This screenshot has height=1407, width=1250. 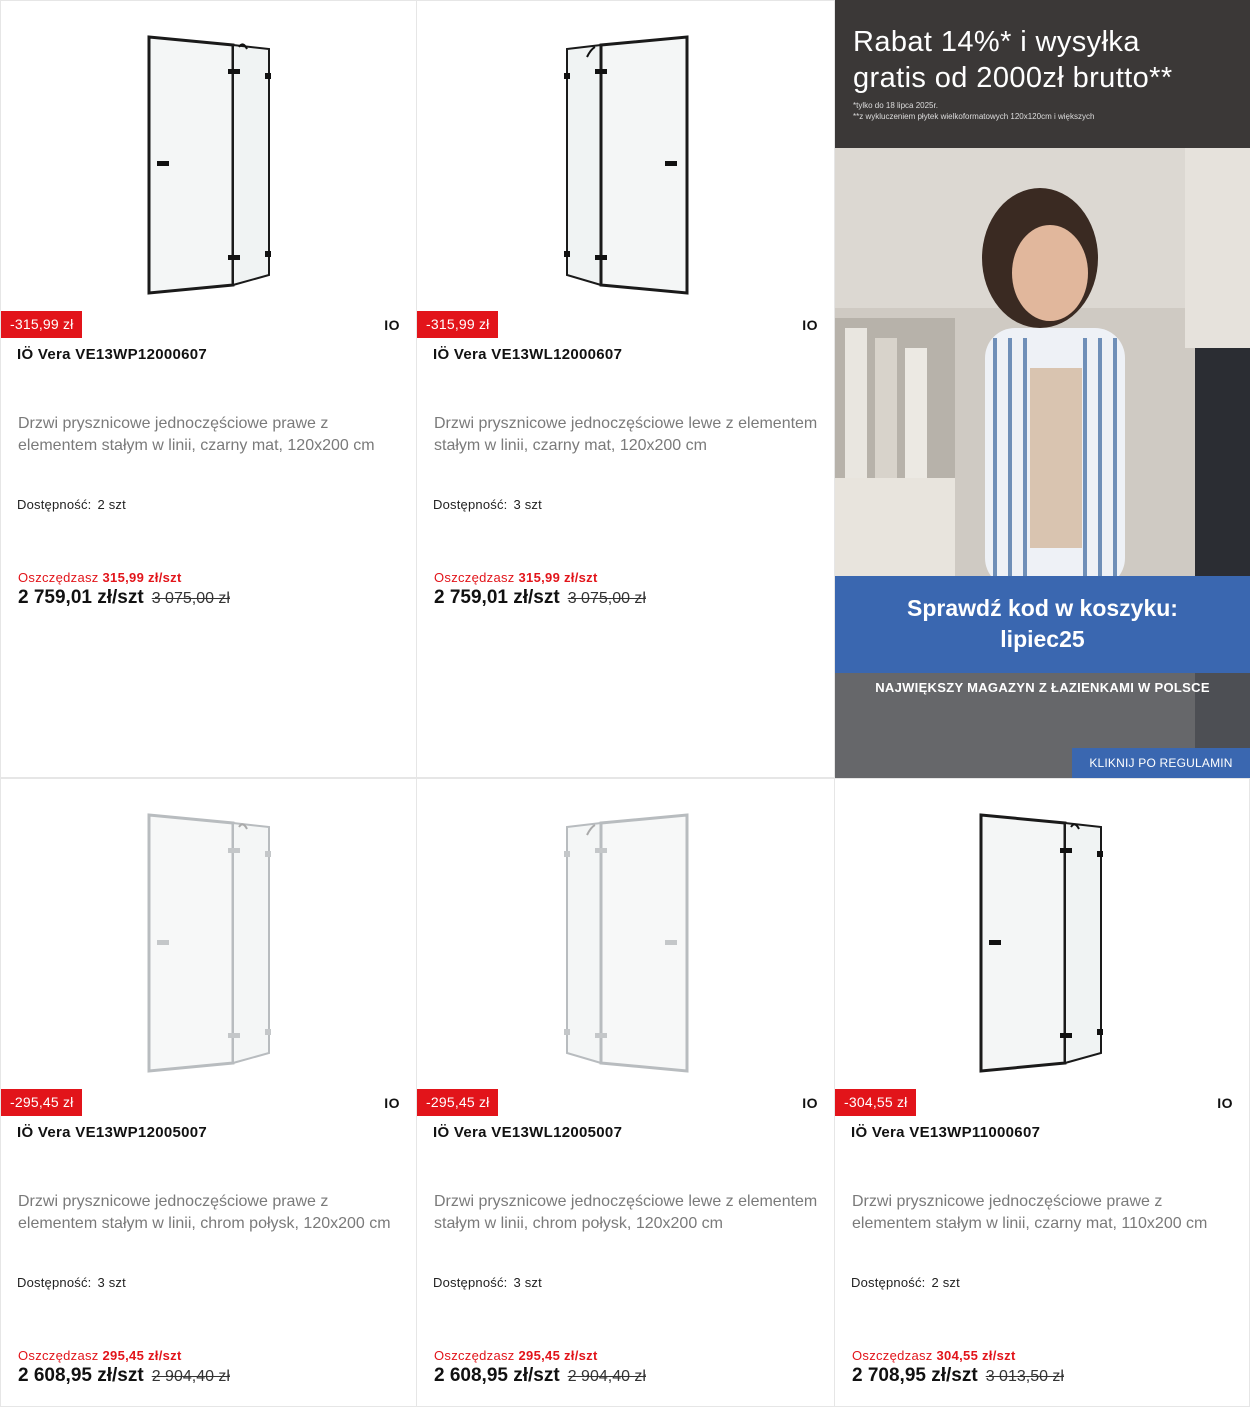 What do you see at coordinates (1042, 608) in the screenshot?
I see `banner-code-label: Sprawdź kod w koszyku:` at bounding box center [1042, 608].